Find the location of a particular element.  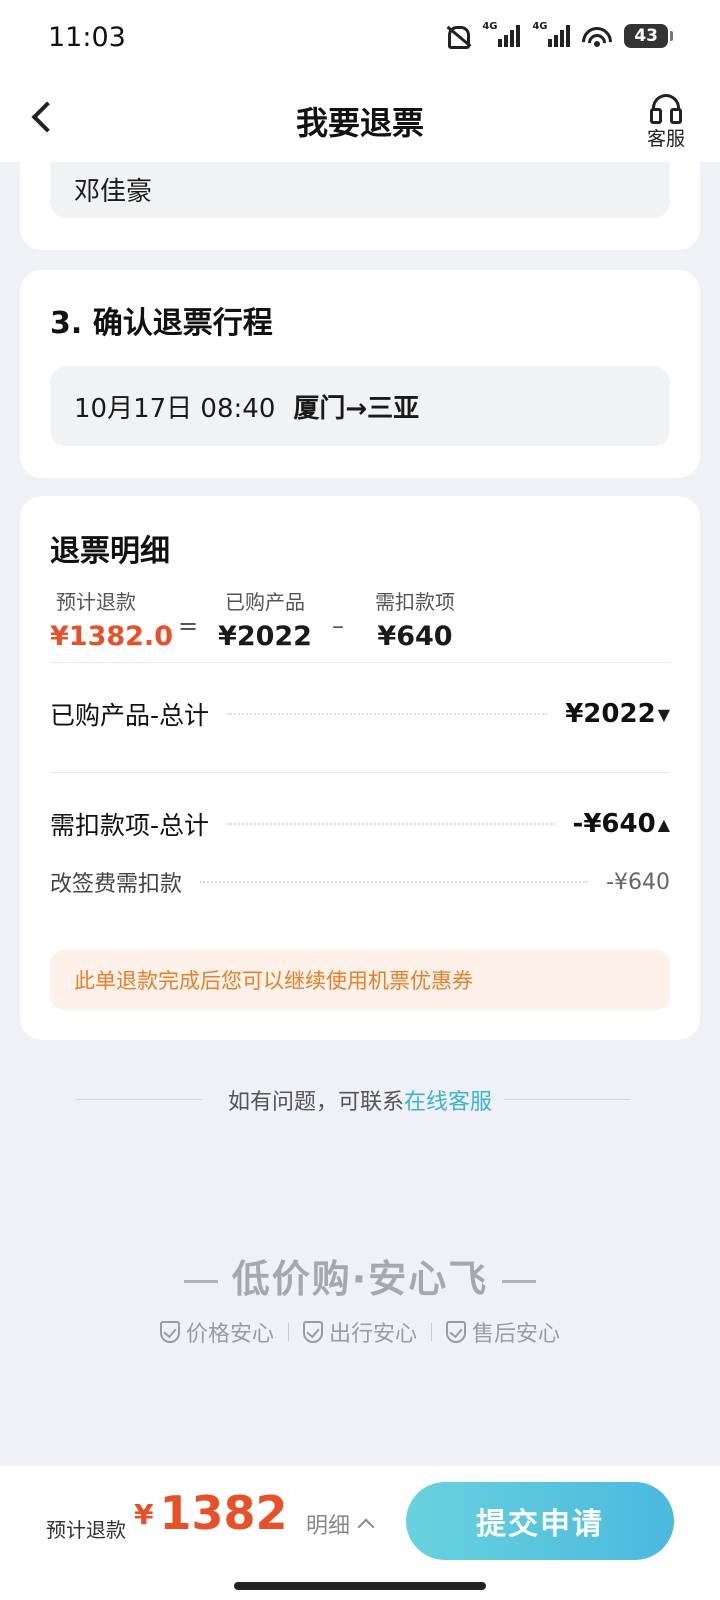

deduct-total-value: -¥640 is located at coordinates (614, 824).